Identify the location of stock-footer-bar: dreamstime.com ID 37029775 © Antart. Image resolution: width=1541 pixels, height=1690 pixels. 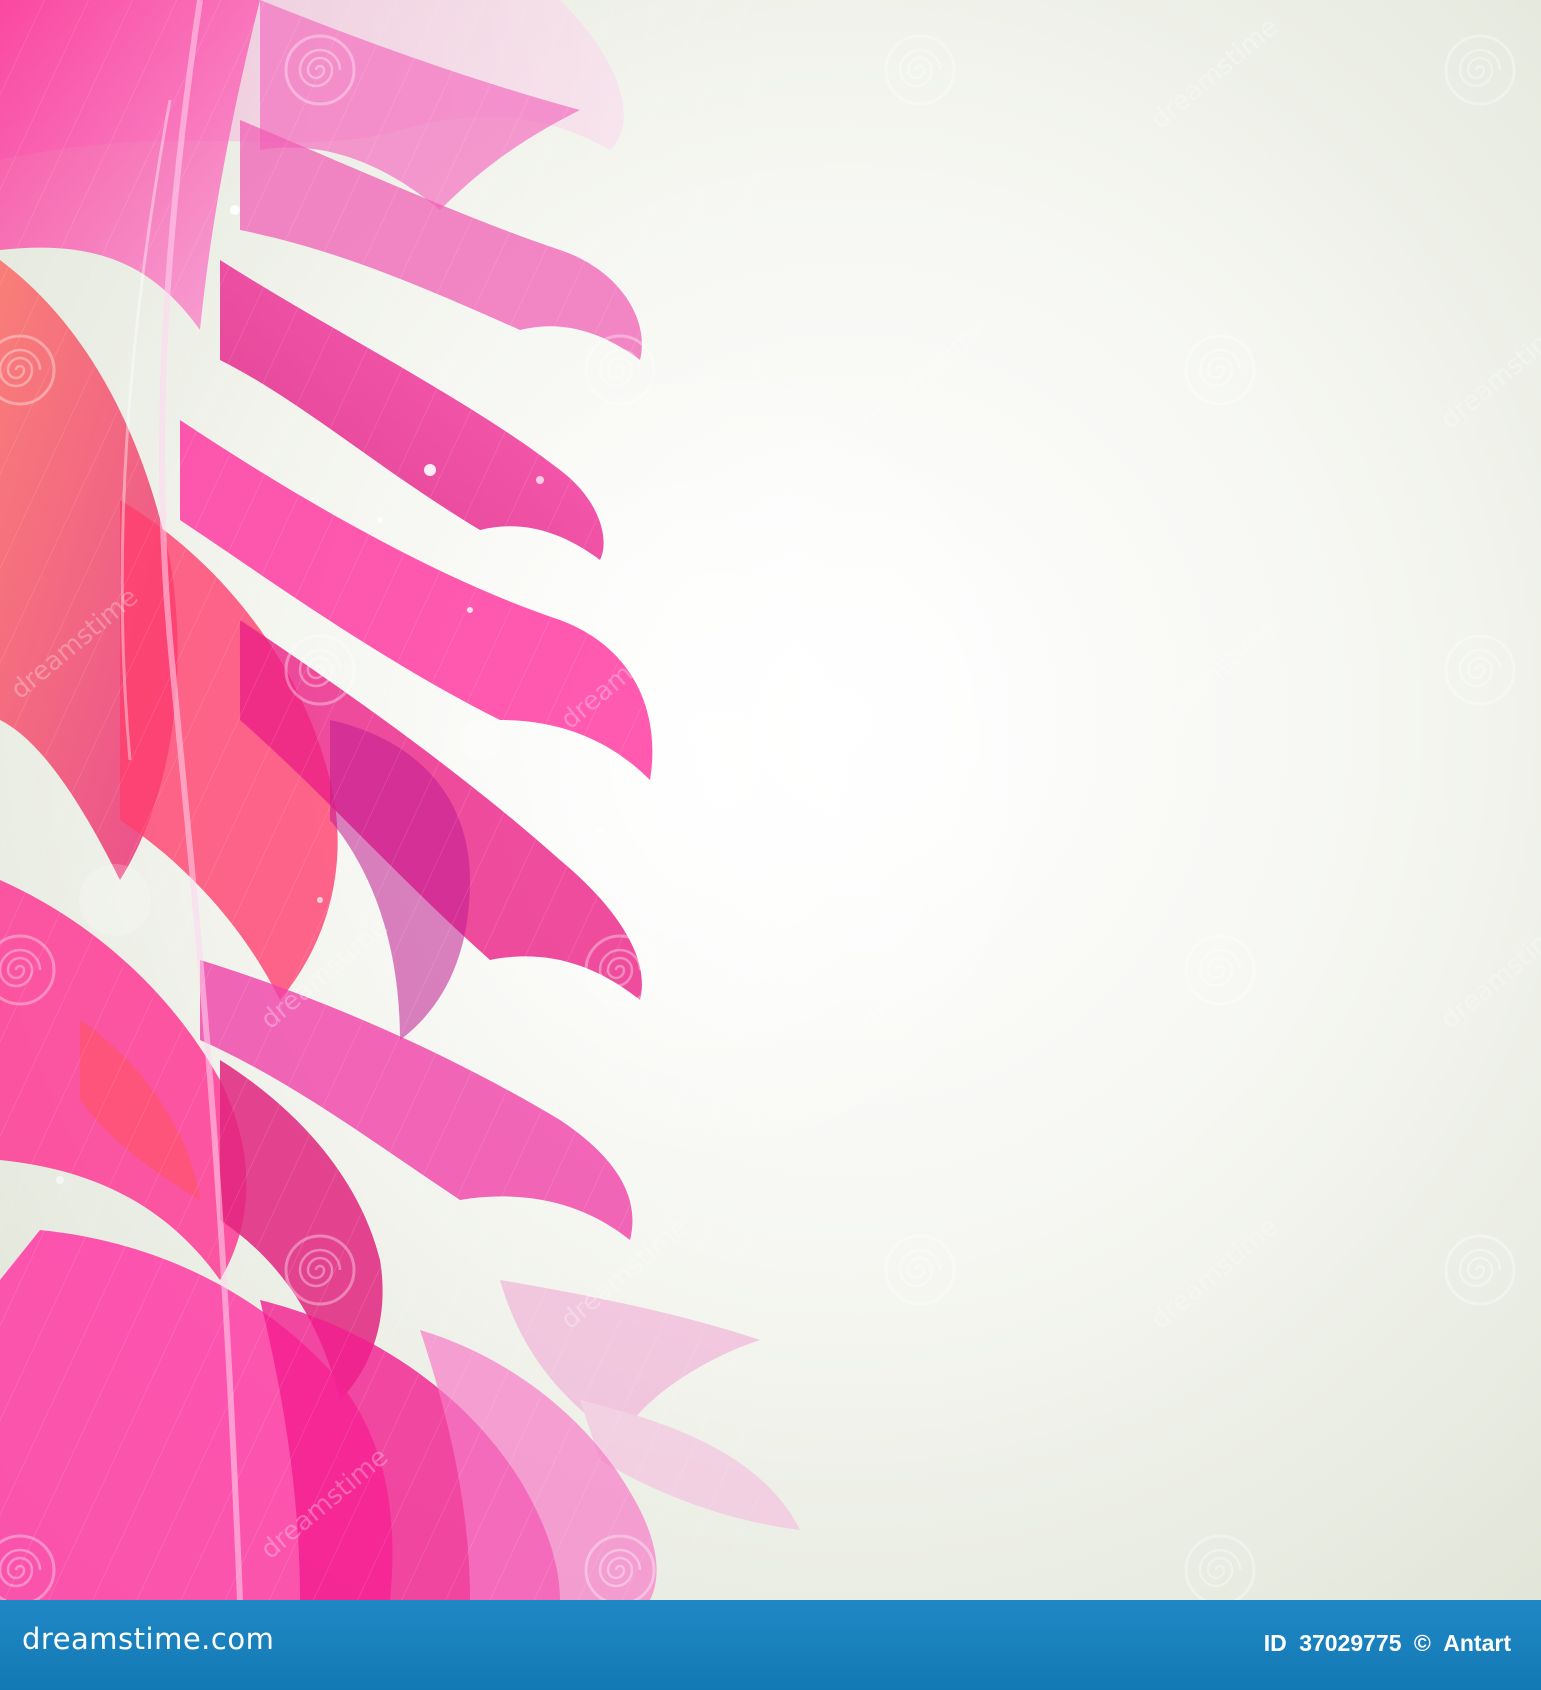
(770, 1645).